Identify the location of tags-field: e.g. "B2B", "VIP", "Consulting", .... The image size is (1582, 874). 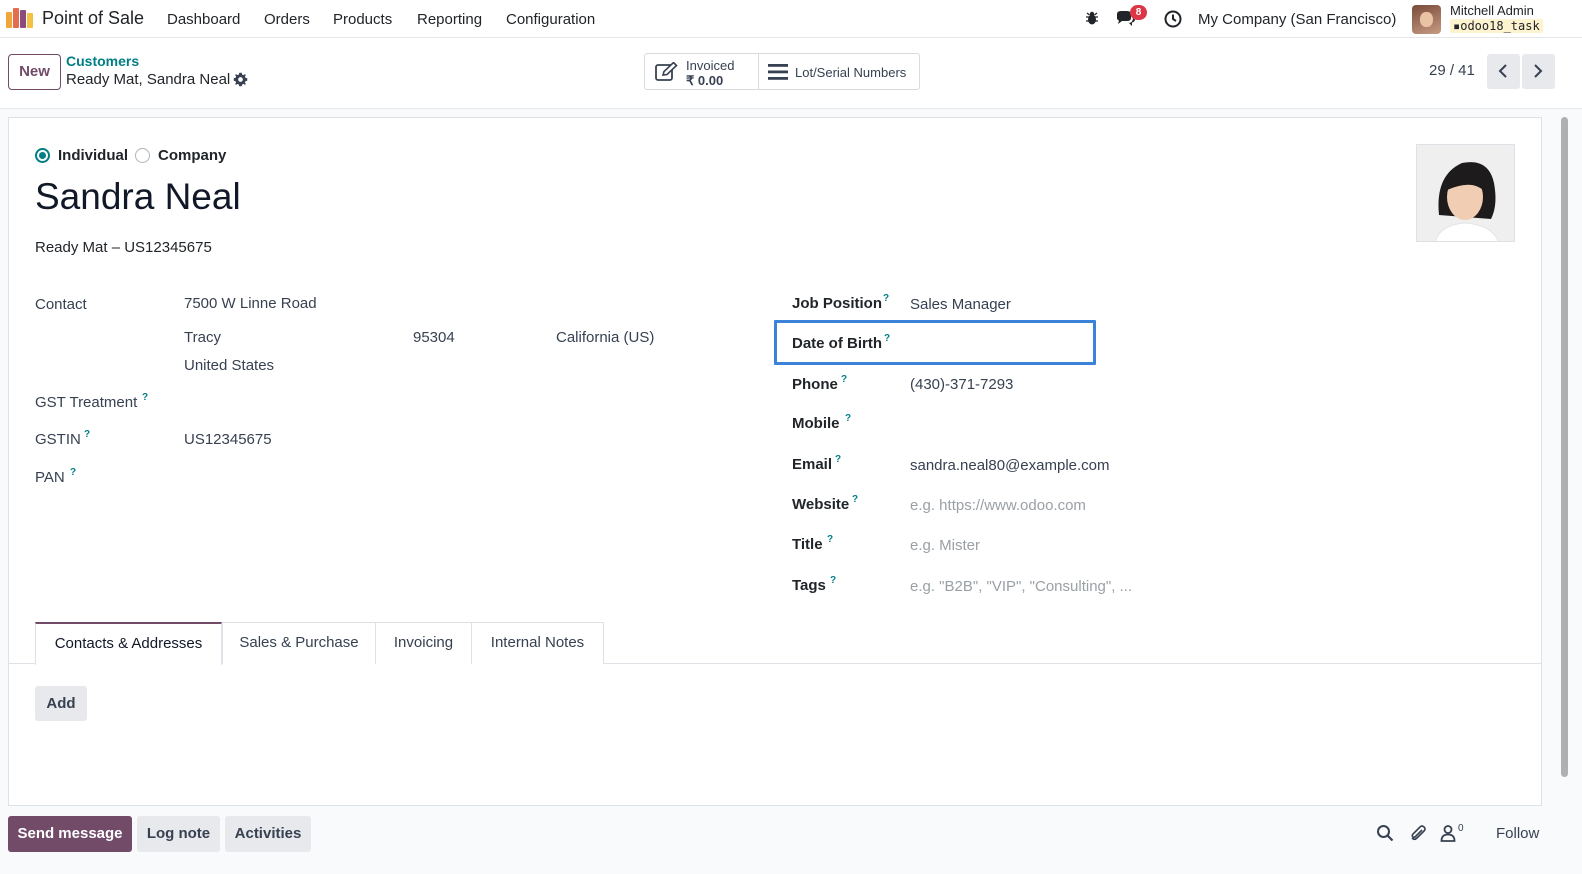
(1021, 586).